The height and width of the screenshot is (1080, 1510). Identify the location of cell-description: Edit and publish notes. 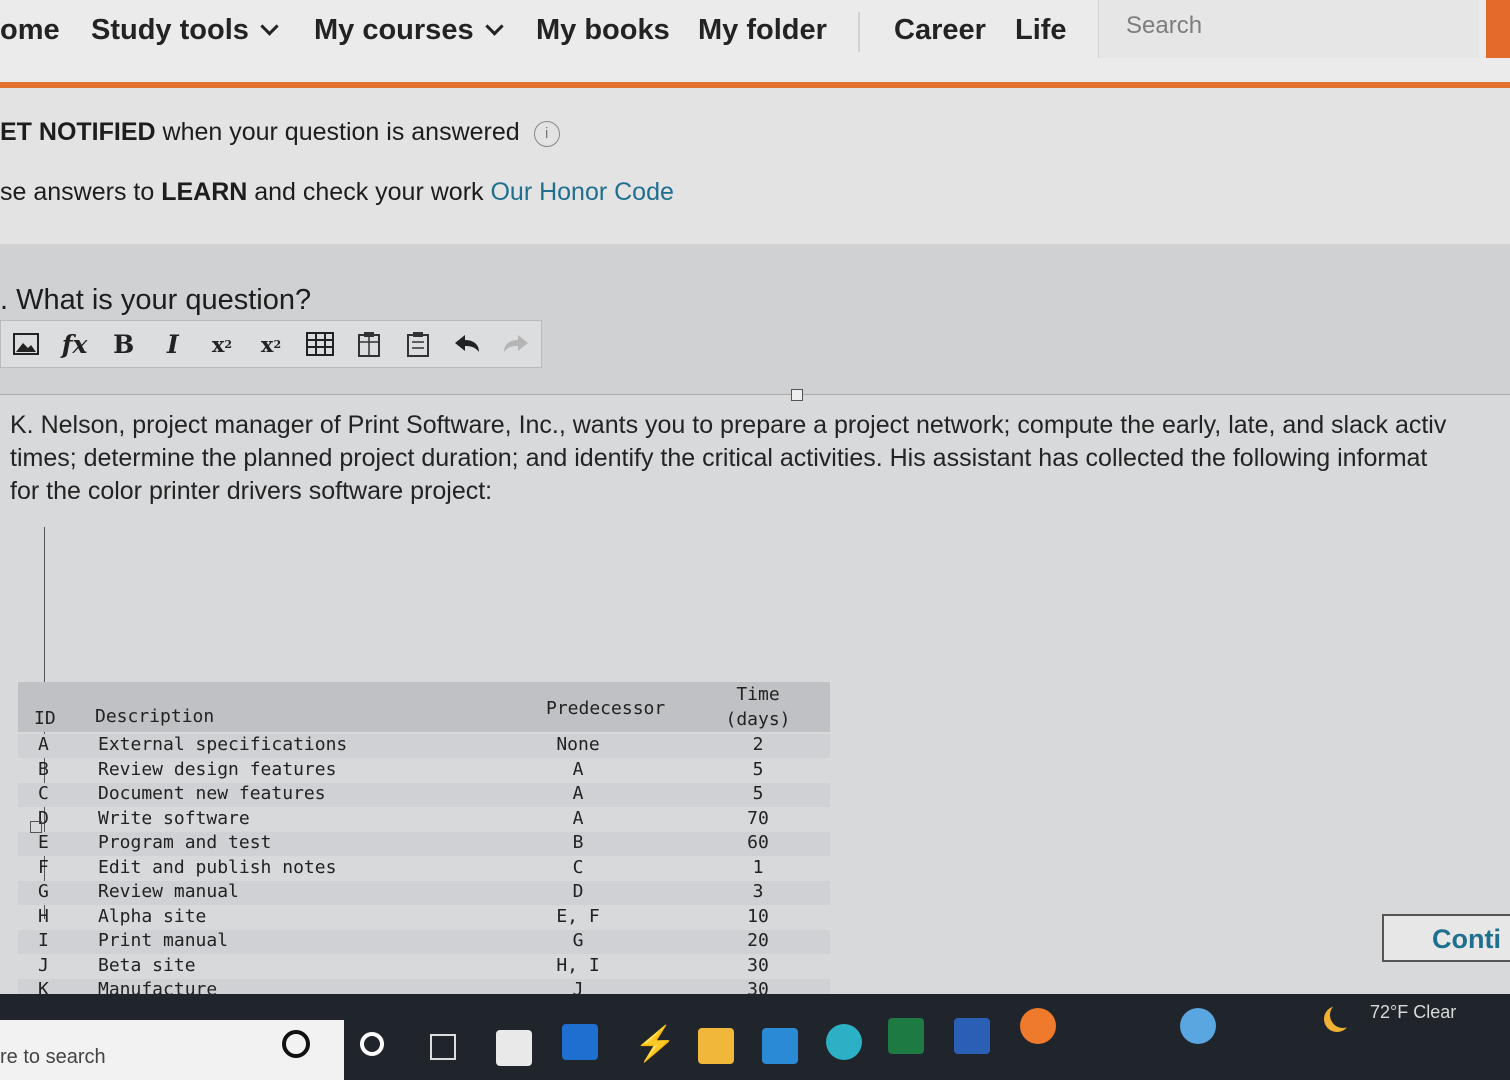
(217, 867).